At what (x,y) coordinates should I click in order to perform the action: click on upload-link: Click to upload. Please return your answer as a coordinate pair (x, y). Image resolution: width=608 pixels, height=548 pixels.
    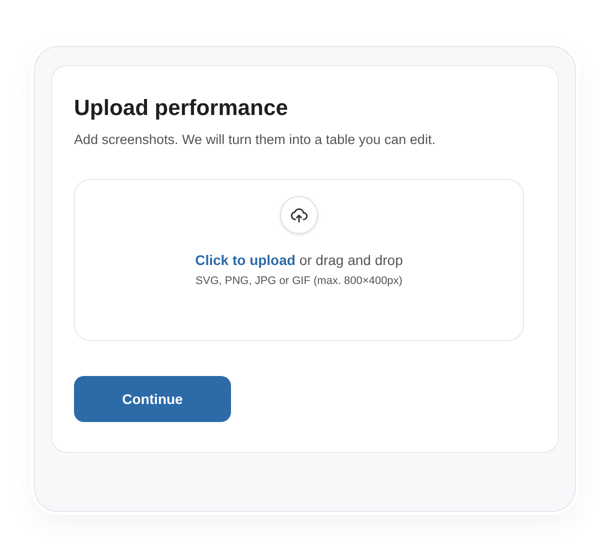
    Looking at the image, I should click on (245, 260).